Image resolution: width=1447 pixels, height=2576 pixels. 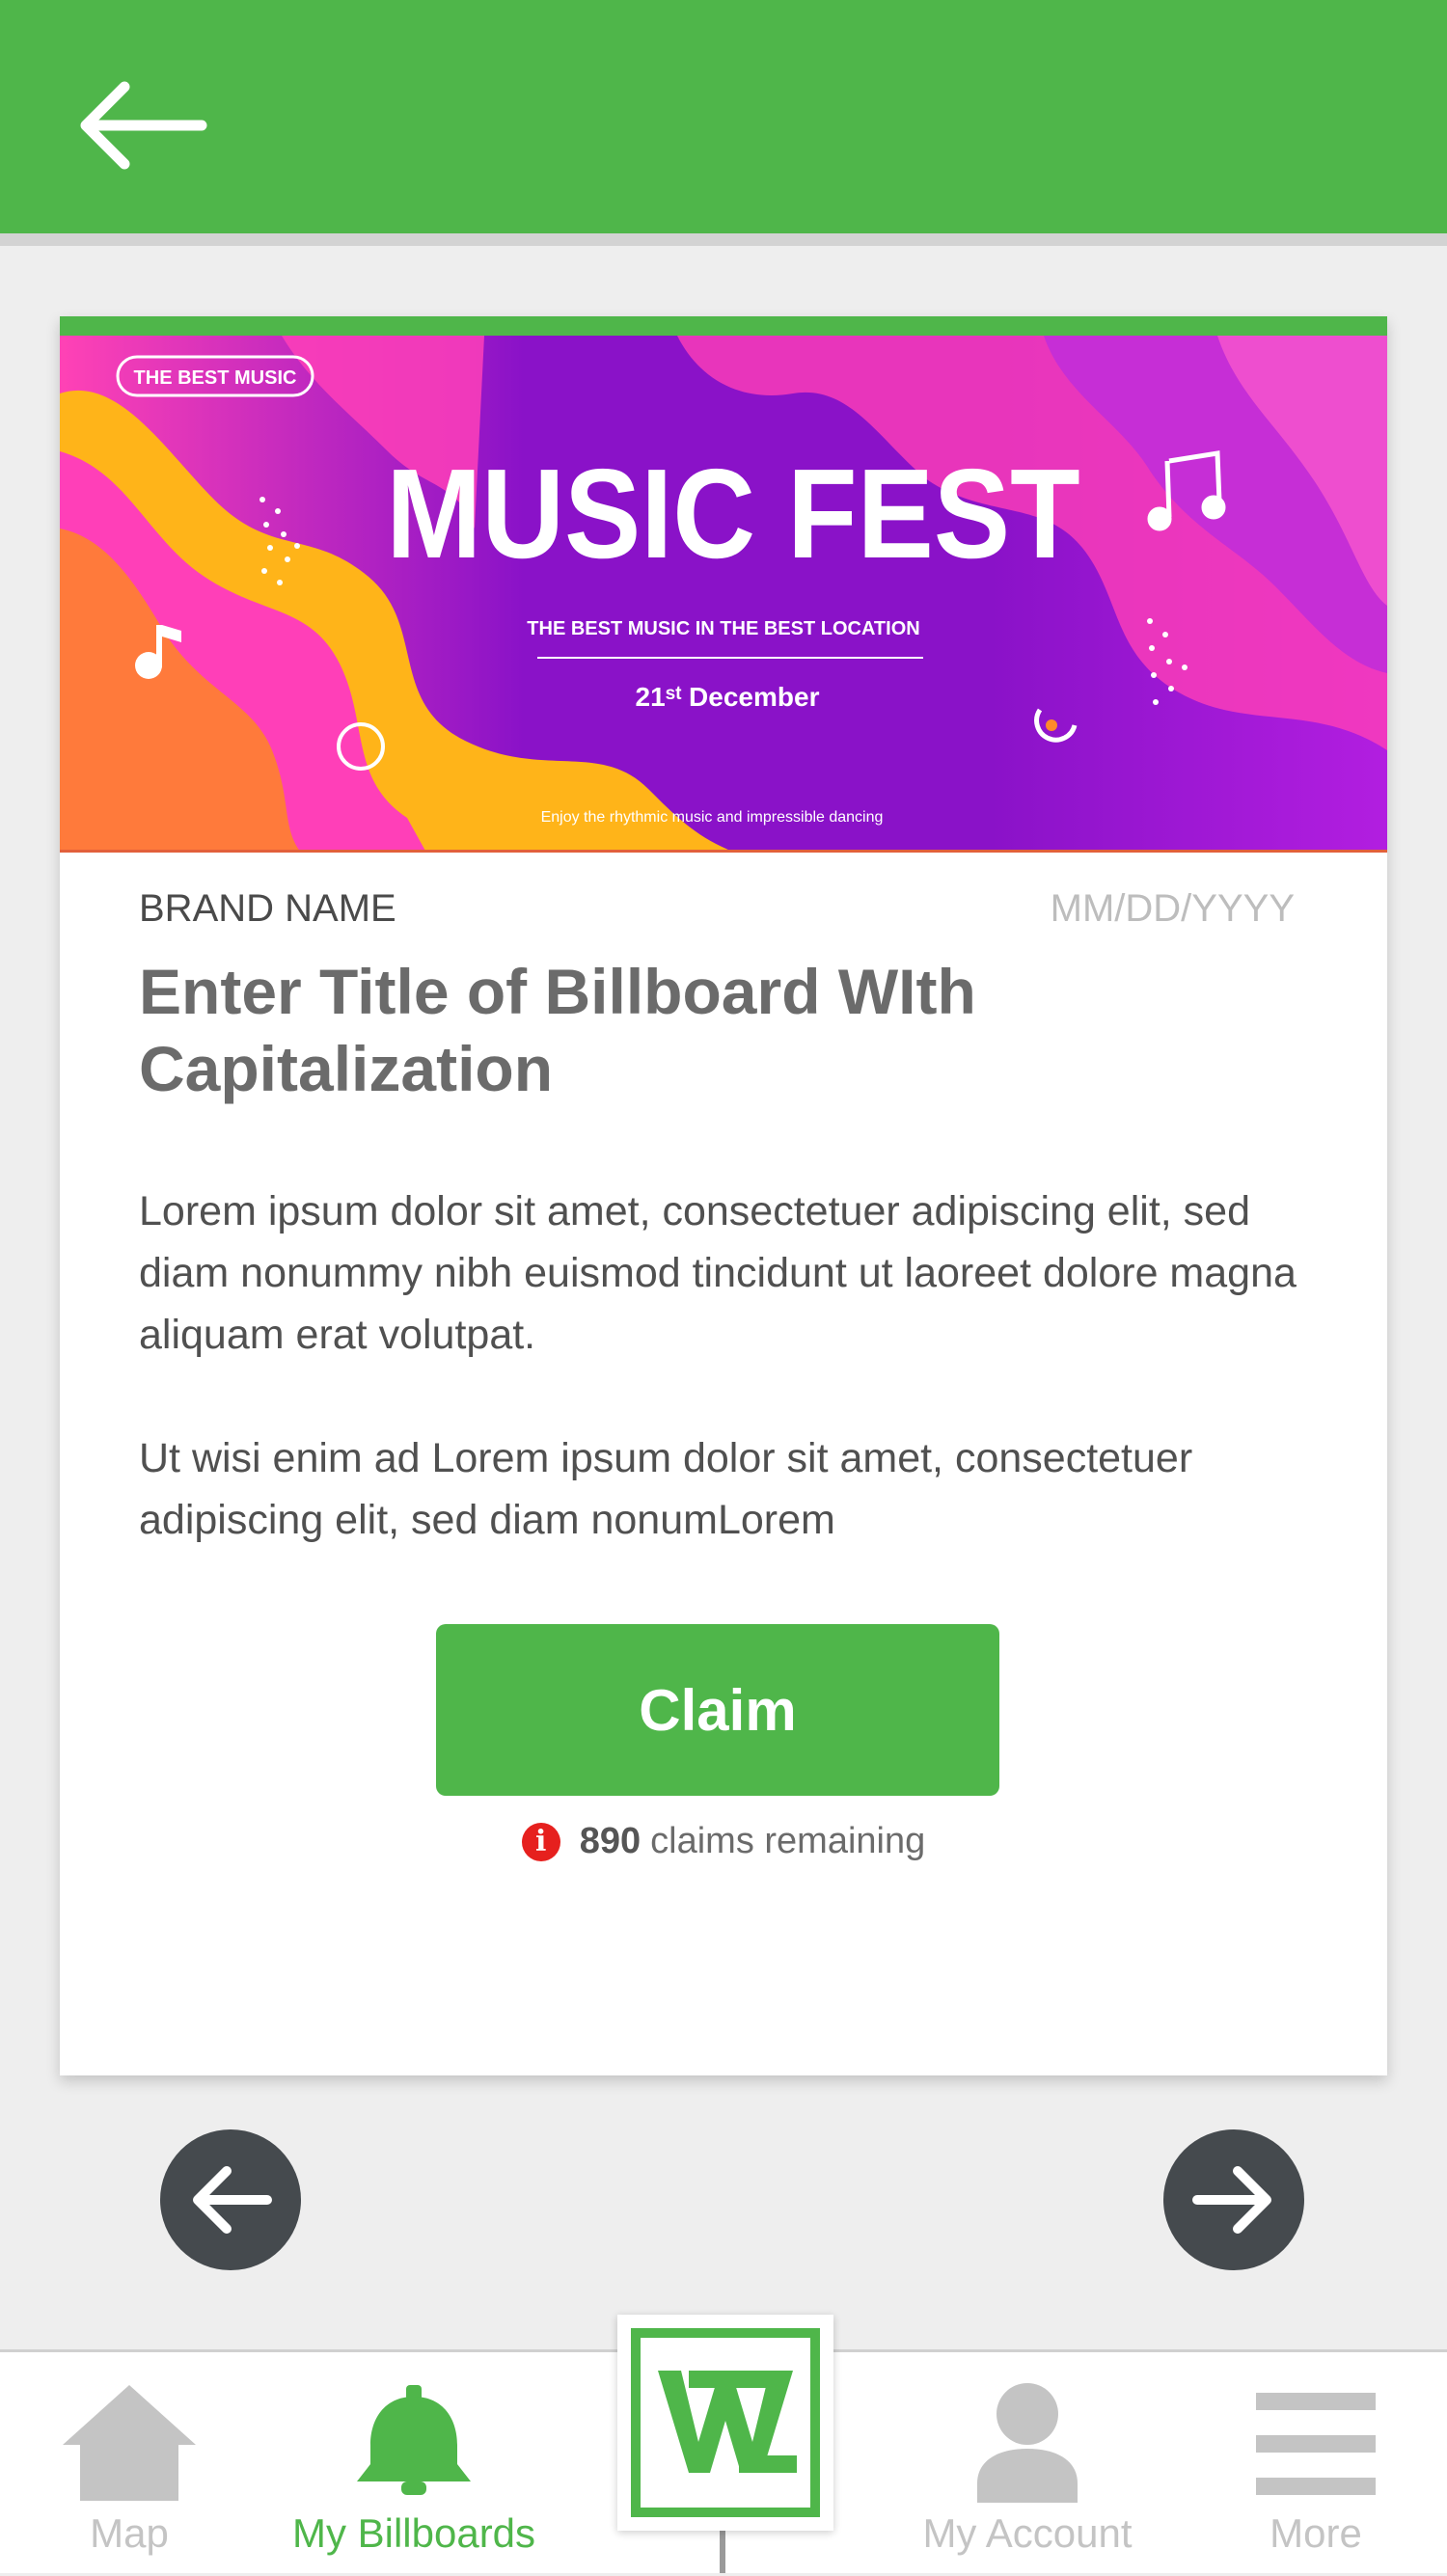 I want to click on home-icon, so click(x=129, y=2443).